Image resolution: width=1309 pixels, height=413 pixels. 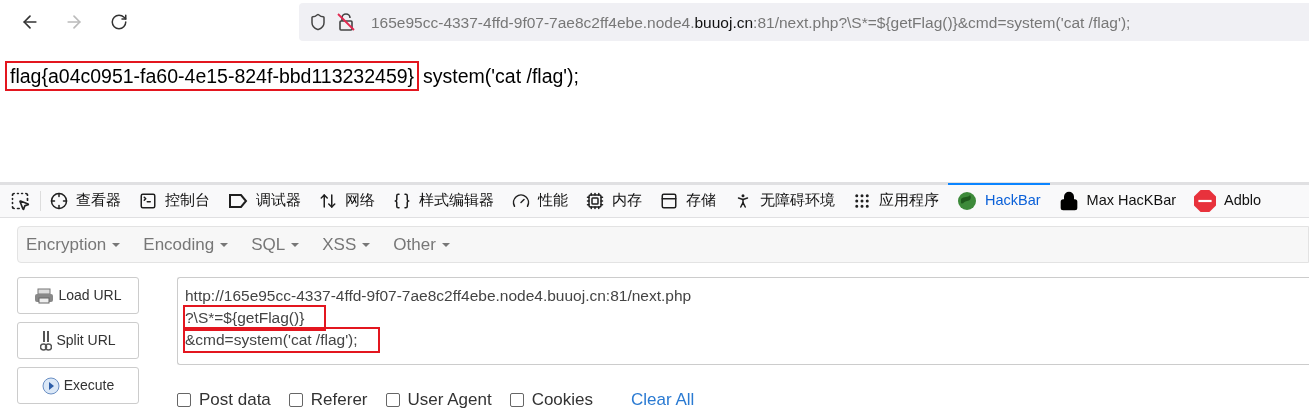 What do you see at coordinates (784, 200) in the screenshot?
I see `devtools-tab: 无障碍环境` at bounding box center [784, 200].